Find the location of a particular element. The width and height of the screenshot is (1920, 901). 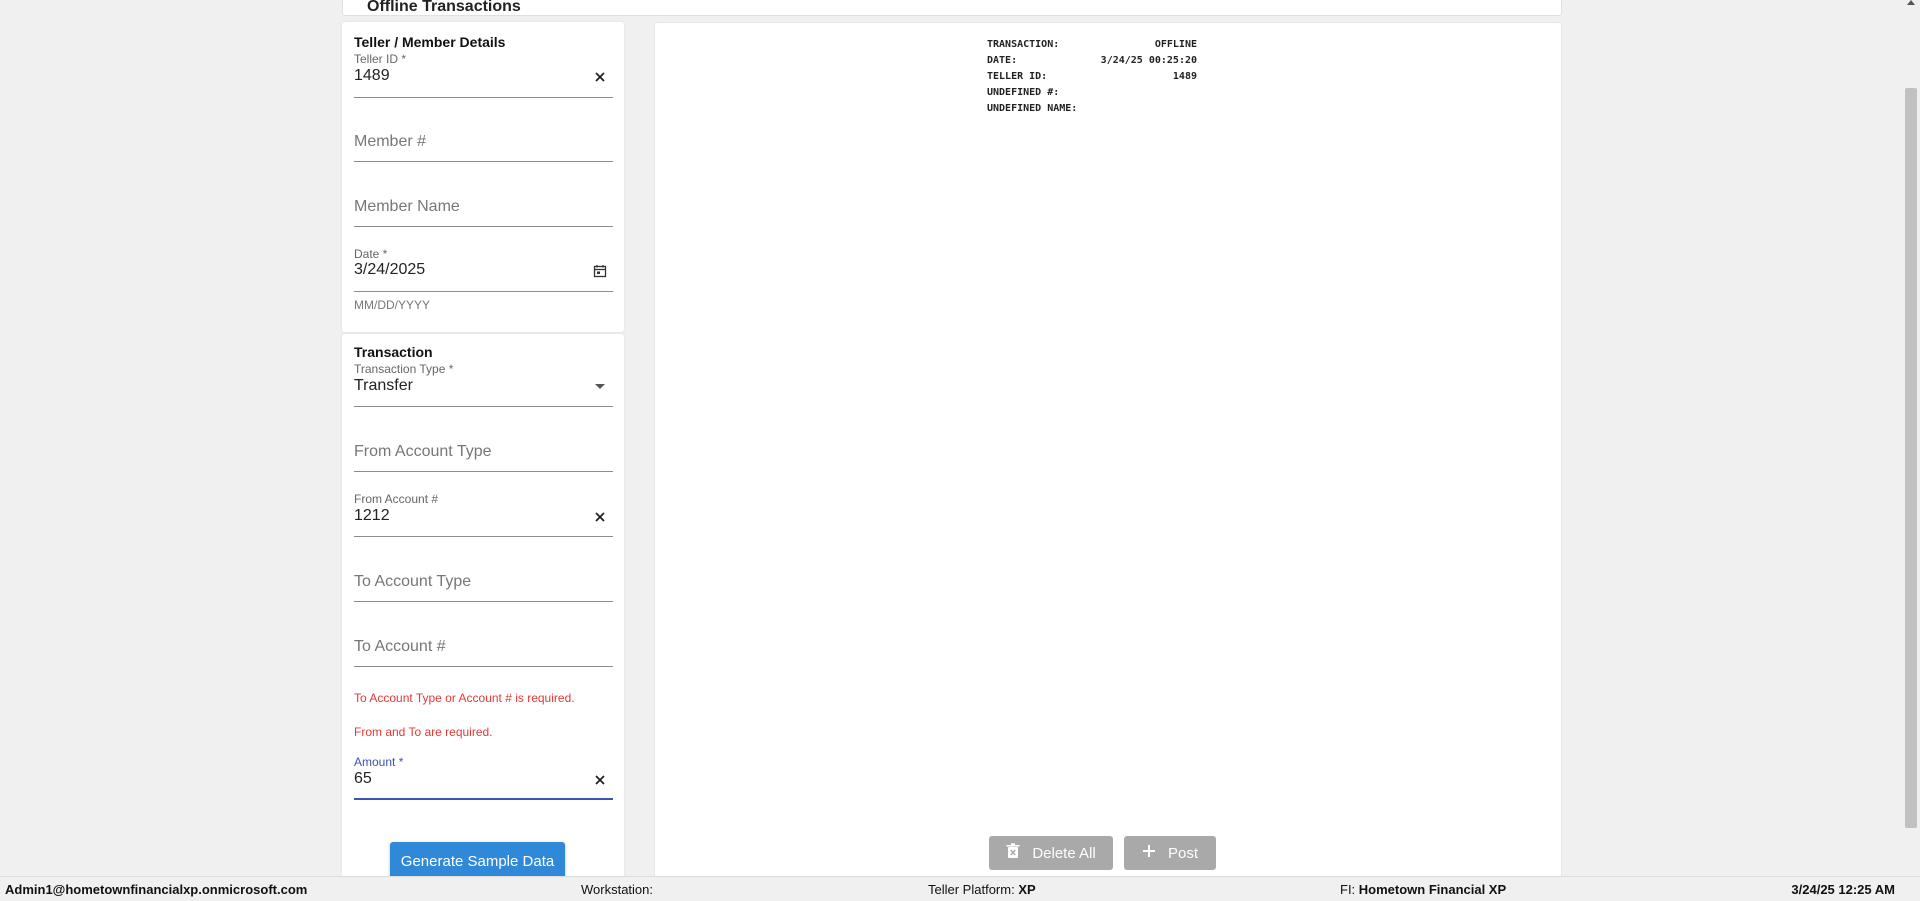

receipt-label: UNDEFINED #: is located at coordinates (1023, 92).